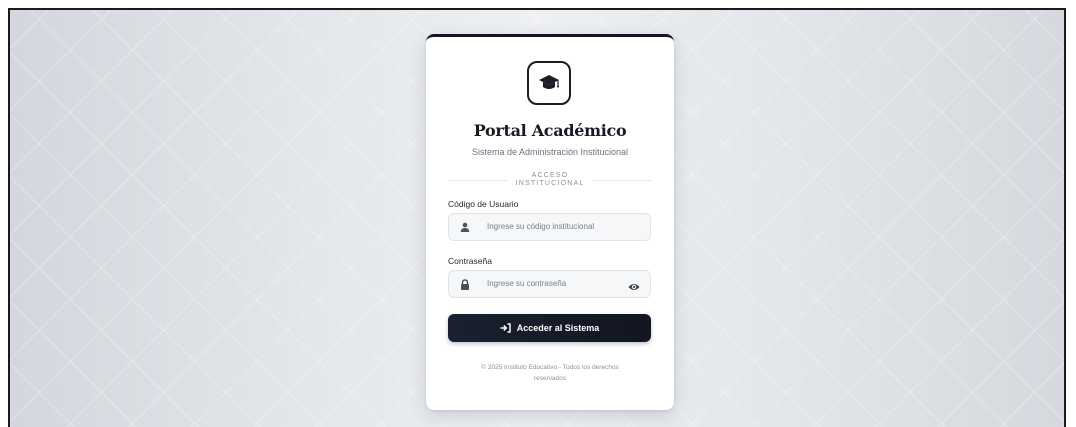  Describe the element at coordinates (558, 328) in the screenshot. I see `submit-button-label: Acceder al Sistema` at that location.